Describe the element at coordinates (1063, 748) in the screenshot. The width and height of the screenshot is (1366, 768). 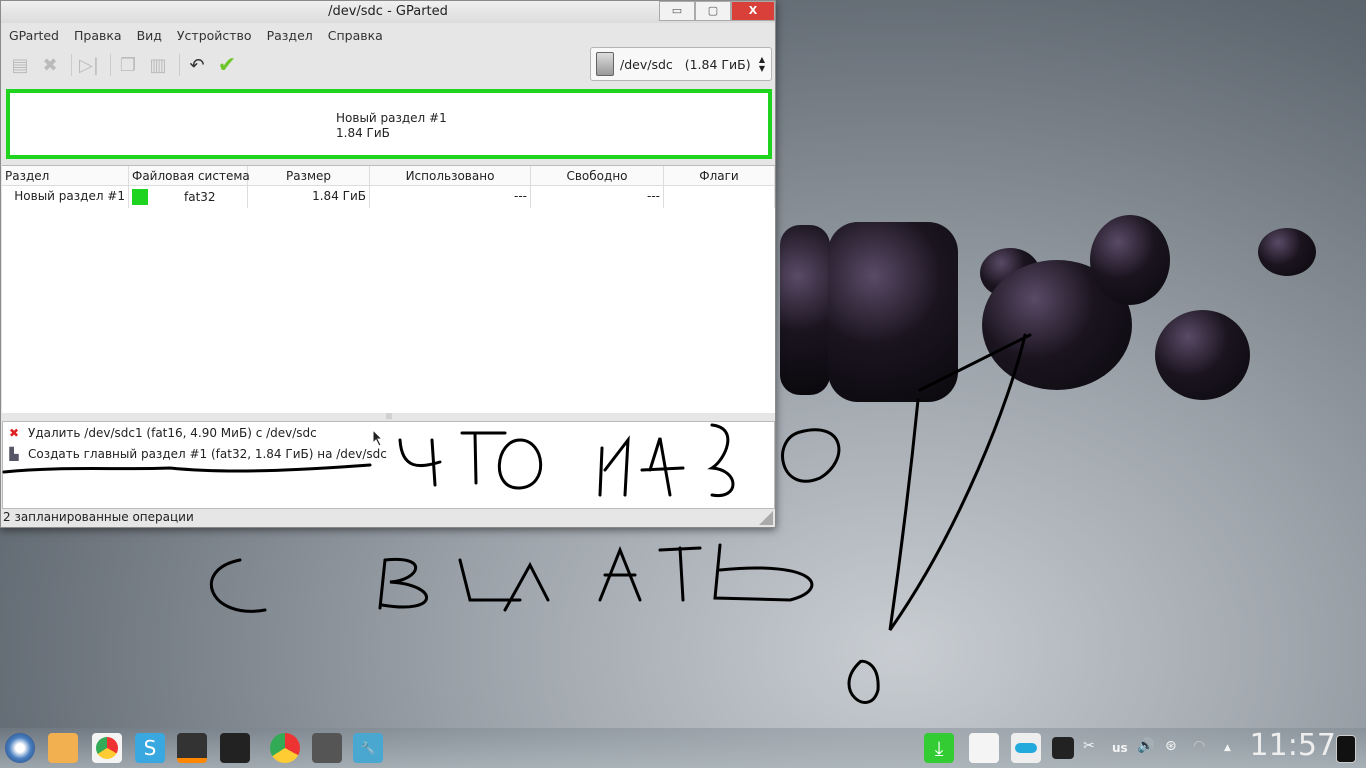
I see `speaker-icon` at that location.